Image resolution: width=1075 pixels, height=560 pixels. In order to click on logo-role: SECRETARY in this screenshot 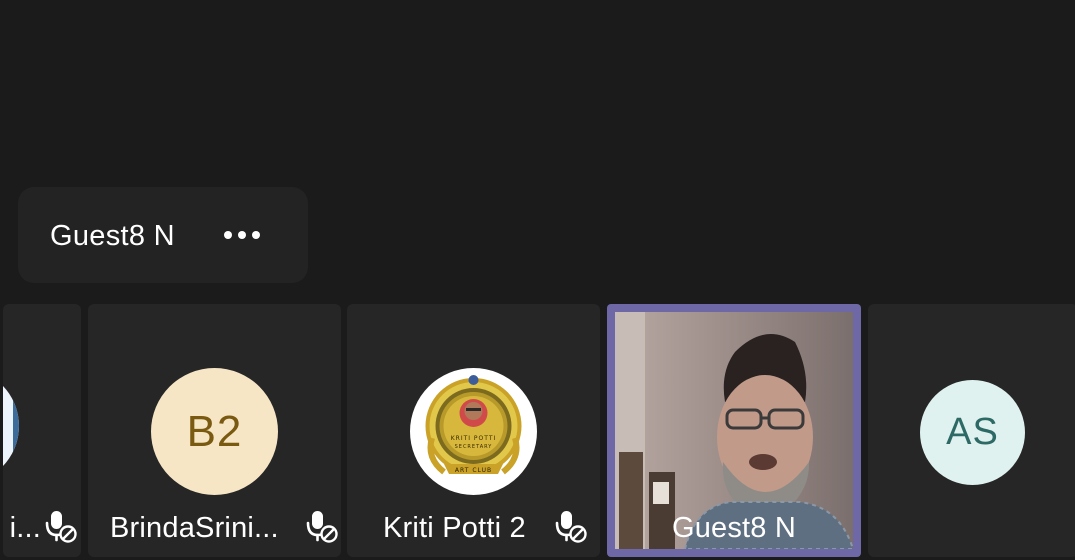, I will do `click(474, 447)`.